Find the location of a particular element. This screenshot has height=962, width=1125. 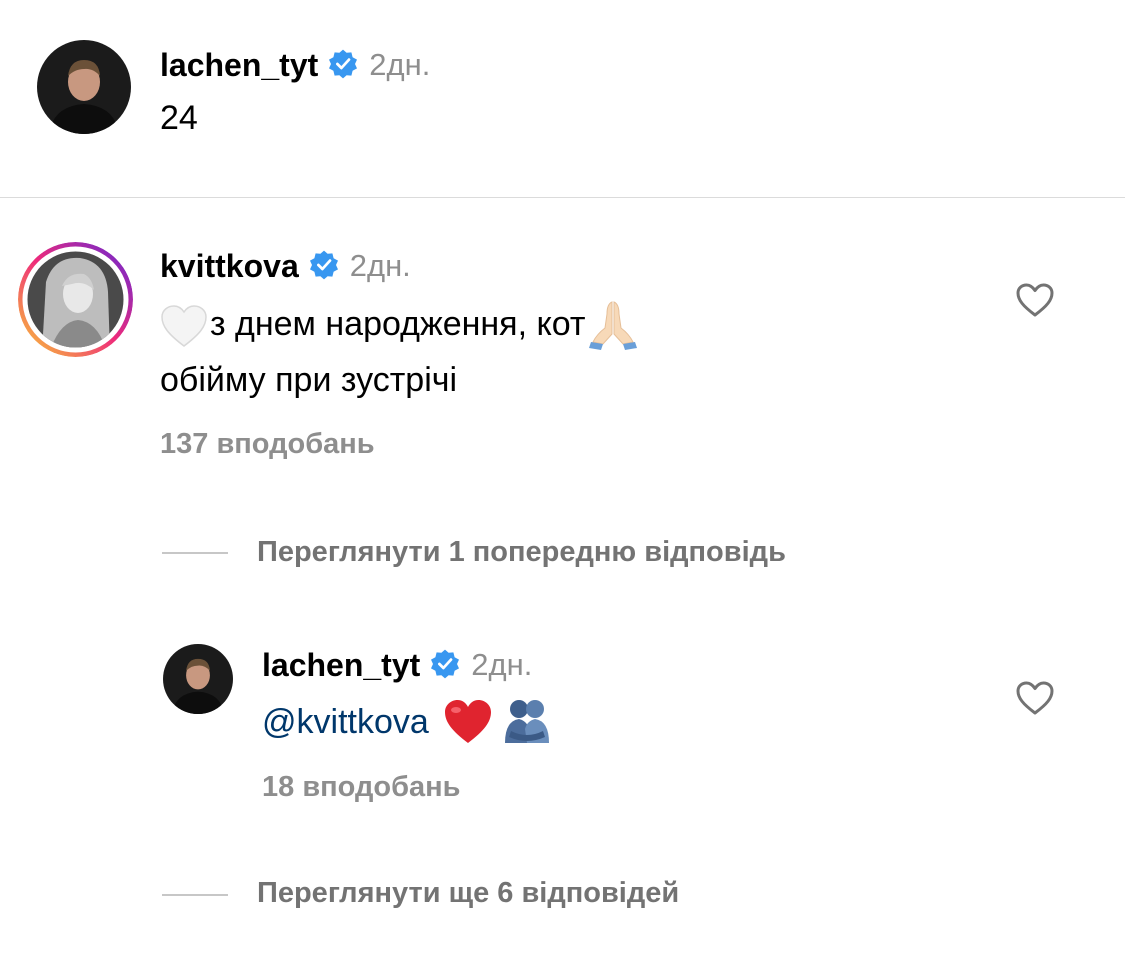

hugging-people-emoji is located at coordinates (527, 722).